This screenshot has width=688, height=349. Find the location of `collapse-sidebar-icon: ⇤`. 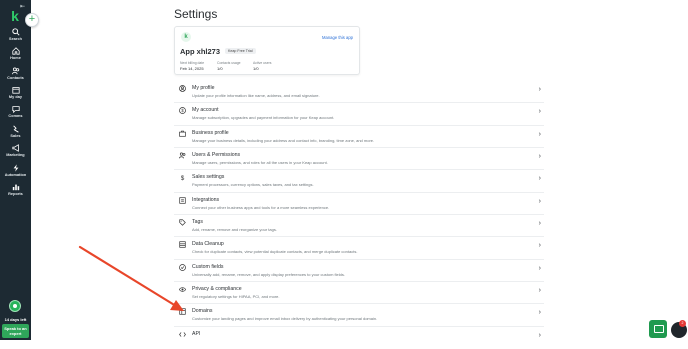

collapse-sidebar-icon: ⇤ is located at coordinates (22, 6).